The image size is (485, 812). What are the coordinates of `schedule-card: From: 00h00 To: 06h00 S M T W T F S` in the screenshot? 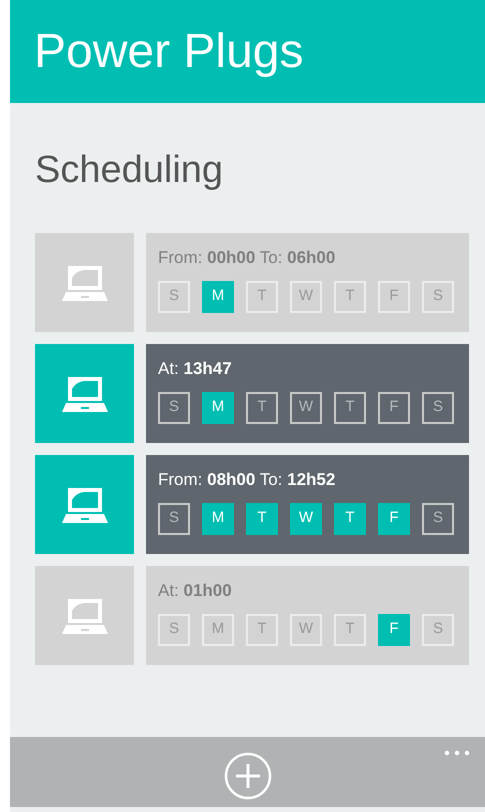 It's located at (307, 282).